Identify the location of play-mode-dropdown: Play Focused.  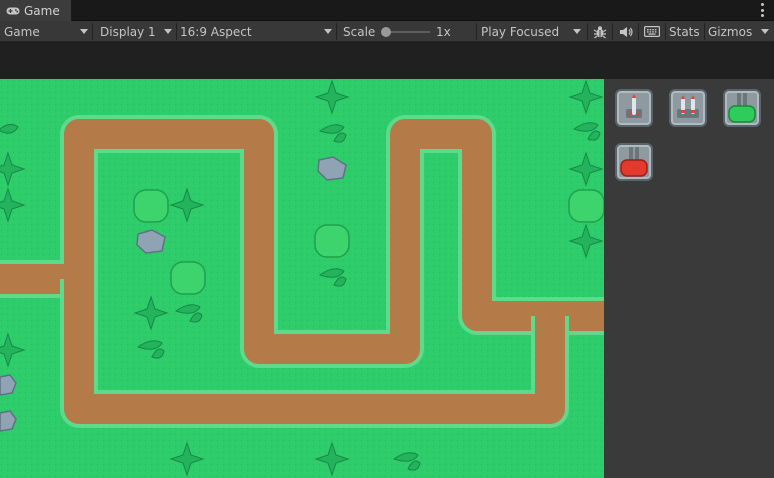
(533, 31).